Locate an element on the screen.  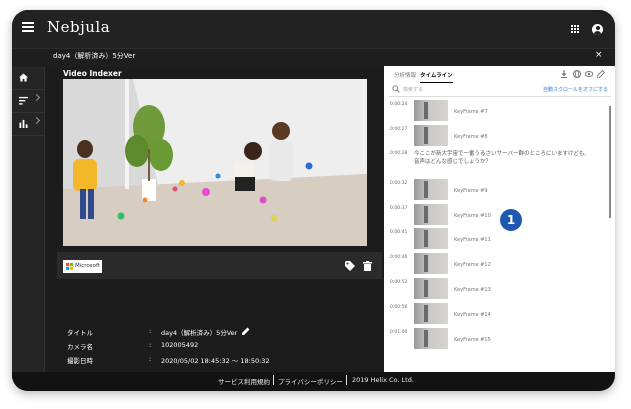
microsoft-badge: Microsoft is located at coordinates (82, 266).